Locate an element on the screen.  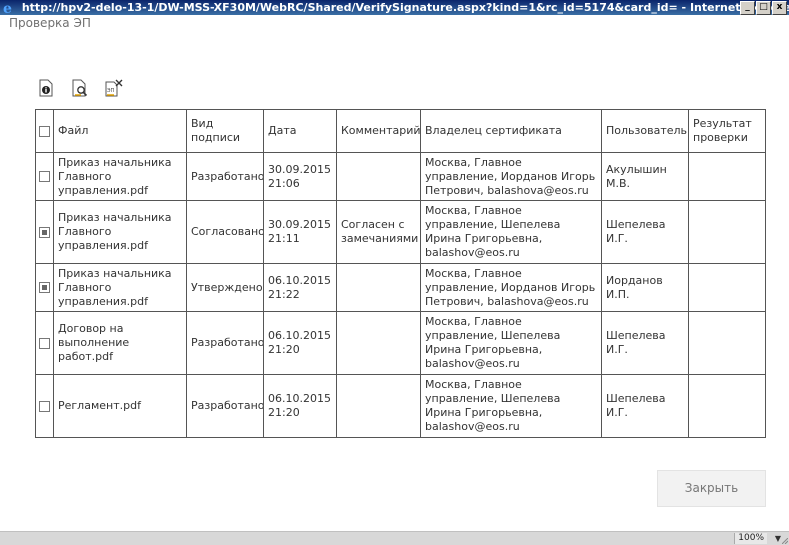
maximize-icon: □ is located at coordinates (763, 8).